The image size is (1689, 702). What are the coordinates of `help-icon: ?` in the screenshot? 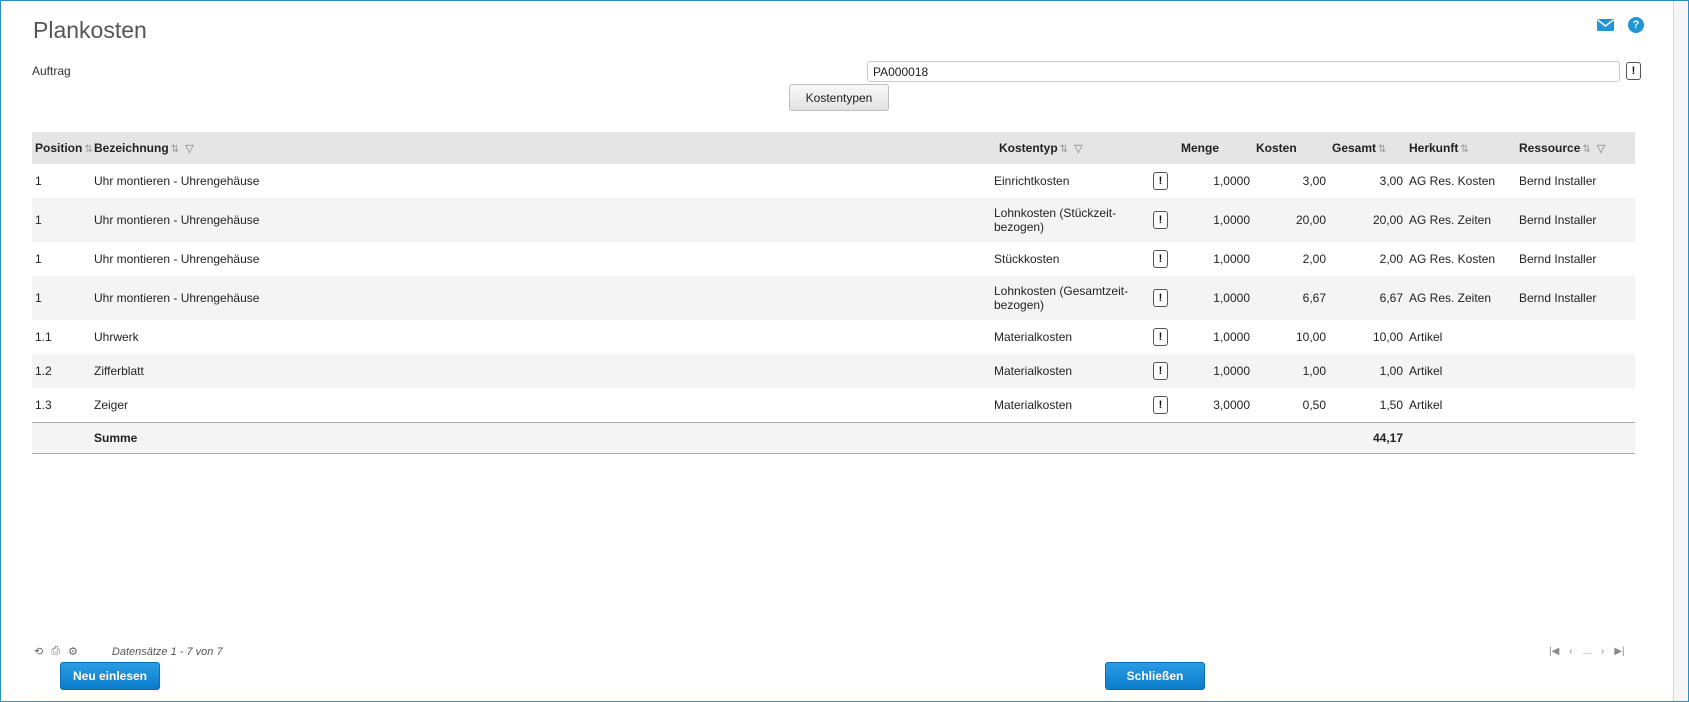 It's located at (1636, 25).